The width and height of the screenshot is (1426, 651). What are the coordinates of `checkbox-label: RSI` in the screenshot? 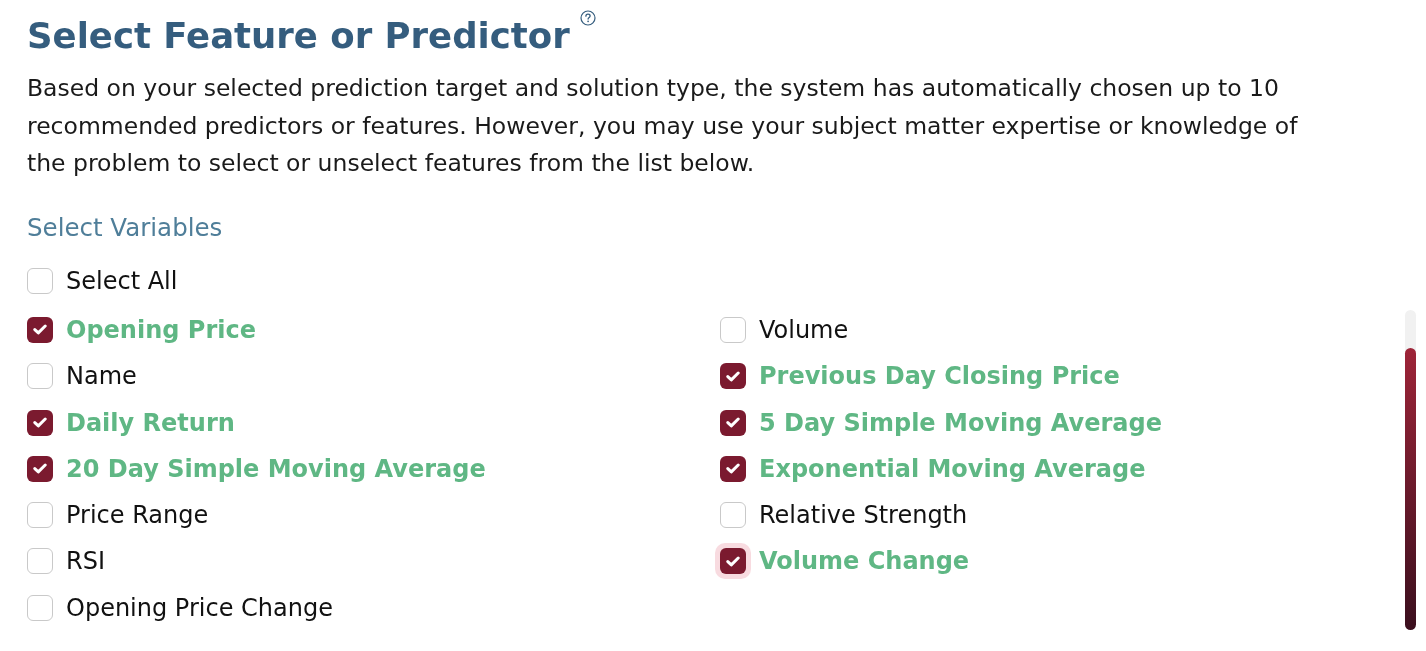 It's located at (85, 561).